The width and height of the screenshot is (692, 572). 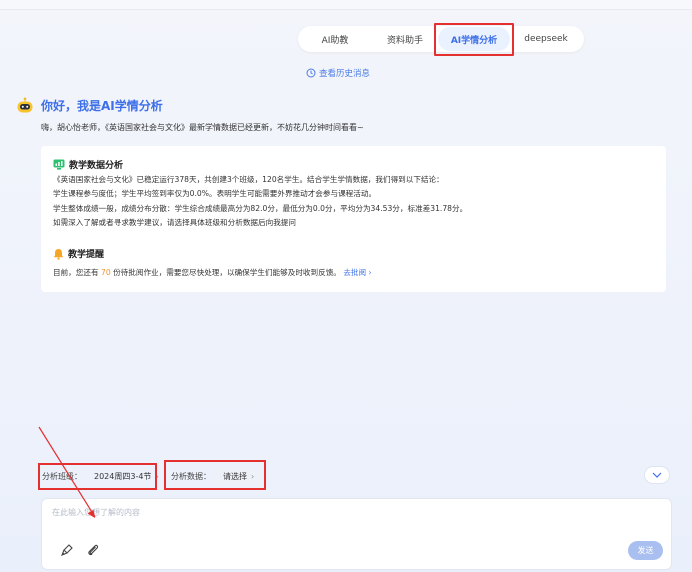 What do you see at coordinates (227, 272) in the screenshot?
I see `reminder-suffix: 份待批阅作业，需要您尽快处理，以确保学生们能够及时收到反馈。` at bounding box center [227, 272].